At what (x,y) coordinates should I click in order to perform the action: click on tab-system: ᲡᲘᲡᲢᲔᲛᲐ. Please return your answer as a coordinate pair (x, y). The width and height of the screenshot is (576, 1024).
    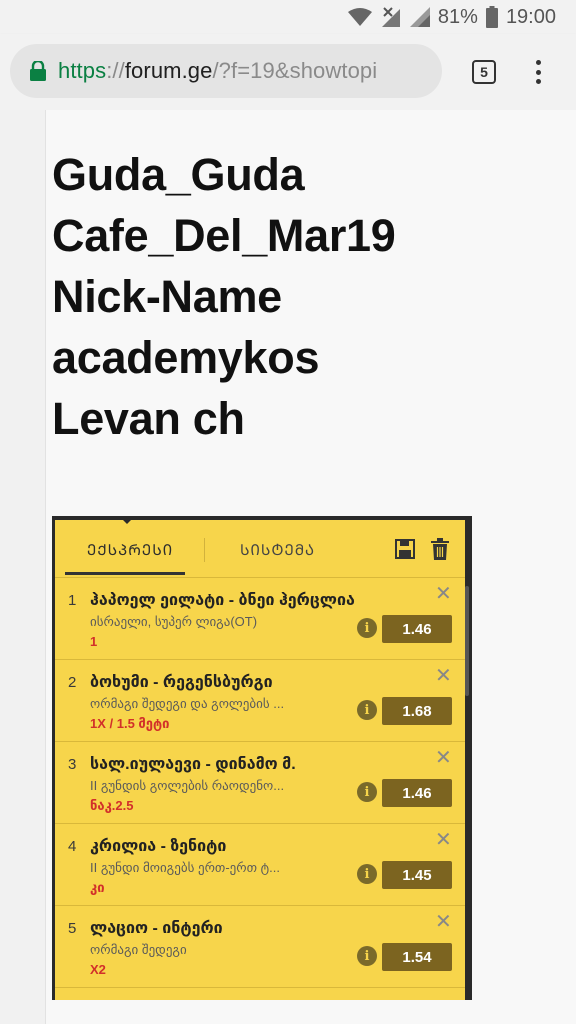
    Looking at the image, I should click on (277, 550).